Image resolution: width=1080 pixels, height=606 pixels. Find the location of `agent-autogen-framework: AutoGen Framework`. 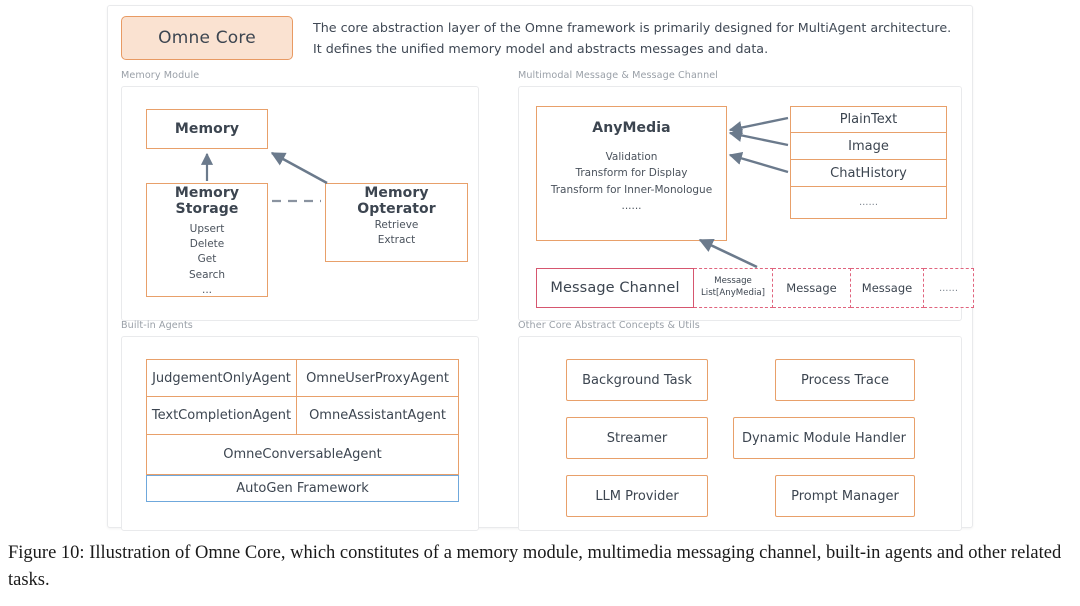

agent-autogen-framework: AutoGen Framework is located at coordinates (302, 488).